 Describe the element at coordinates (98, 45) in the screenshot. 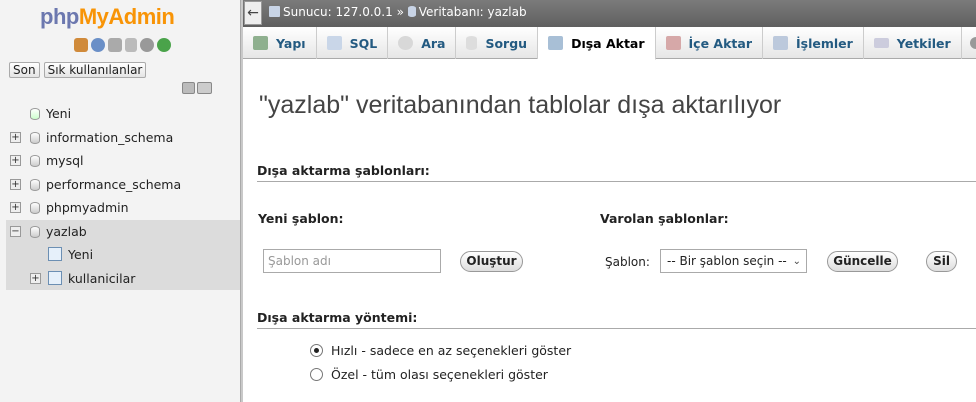

I see `help-icon` at that location.